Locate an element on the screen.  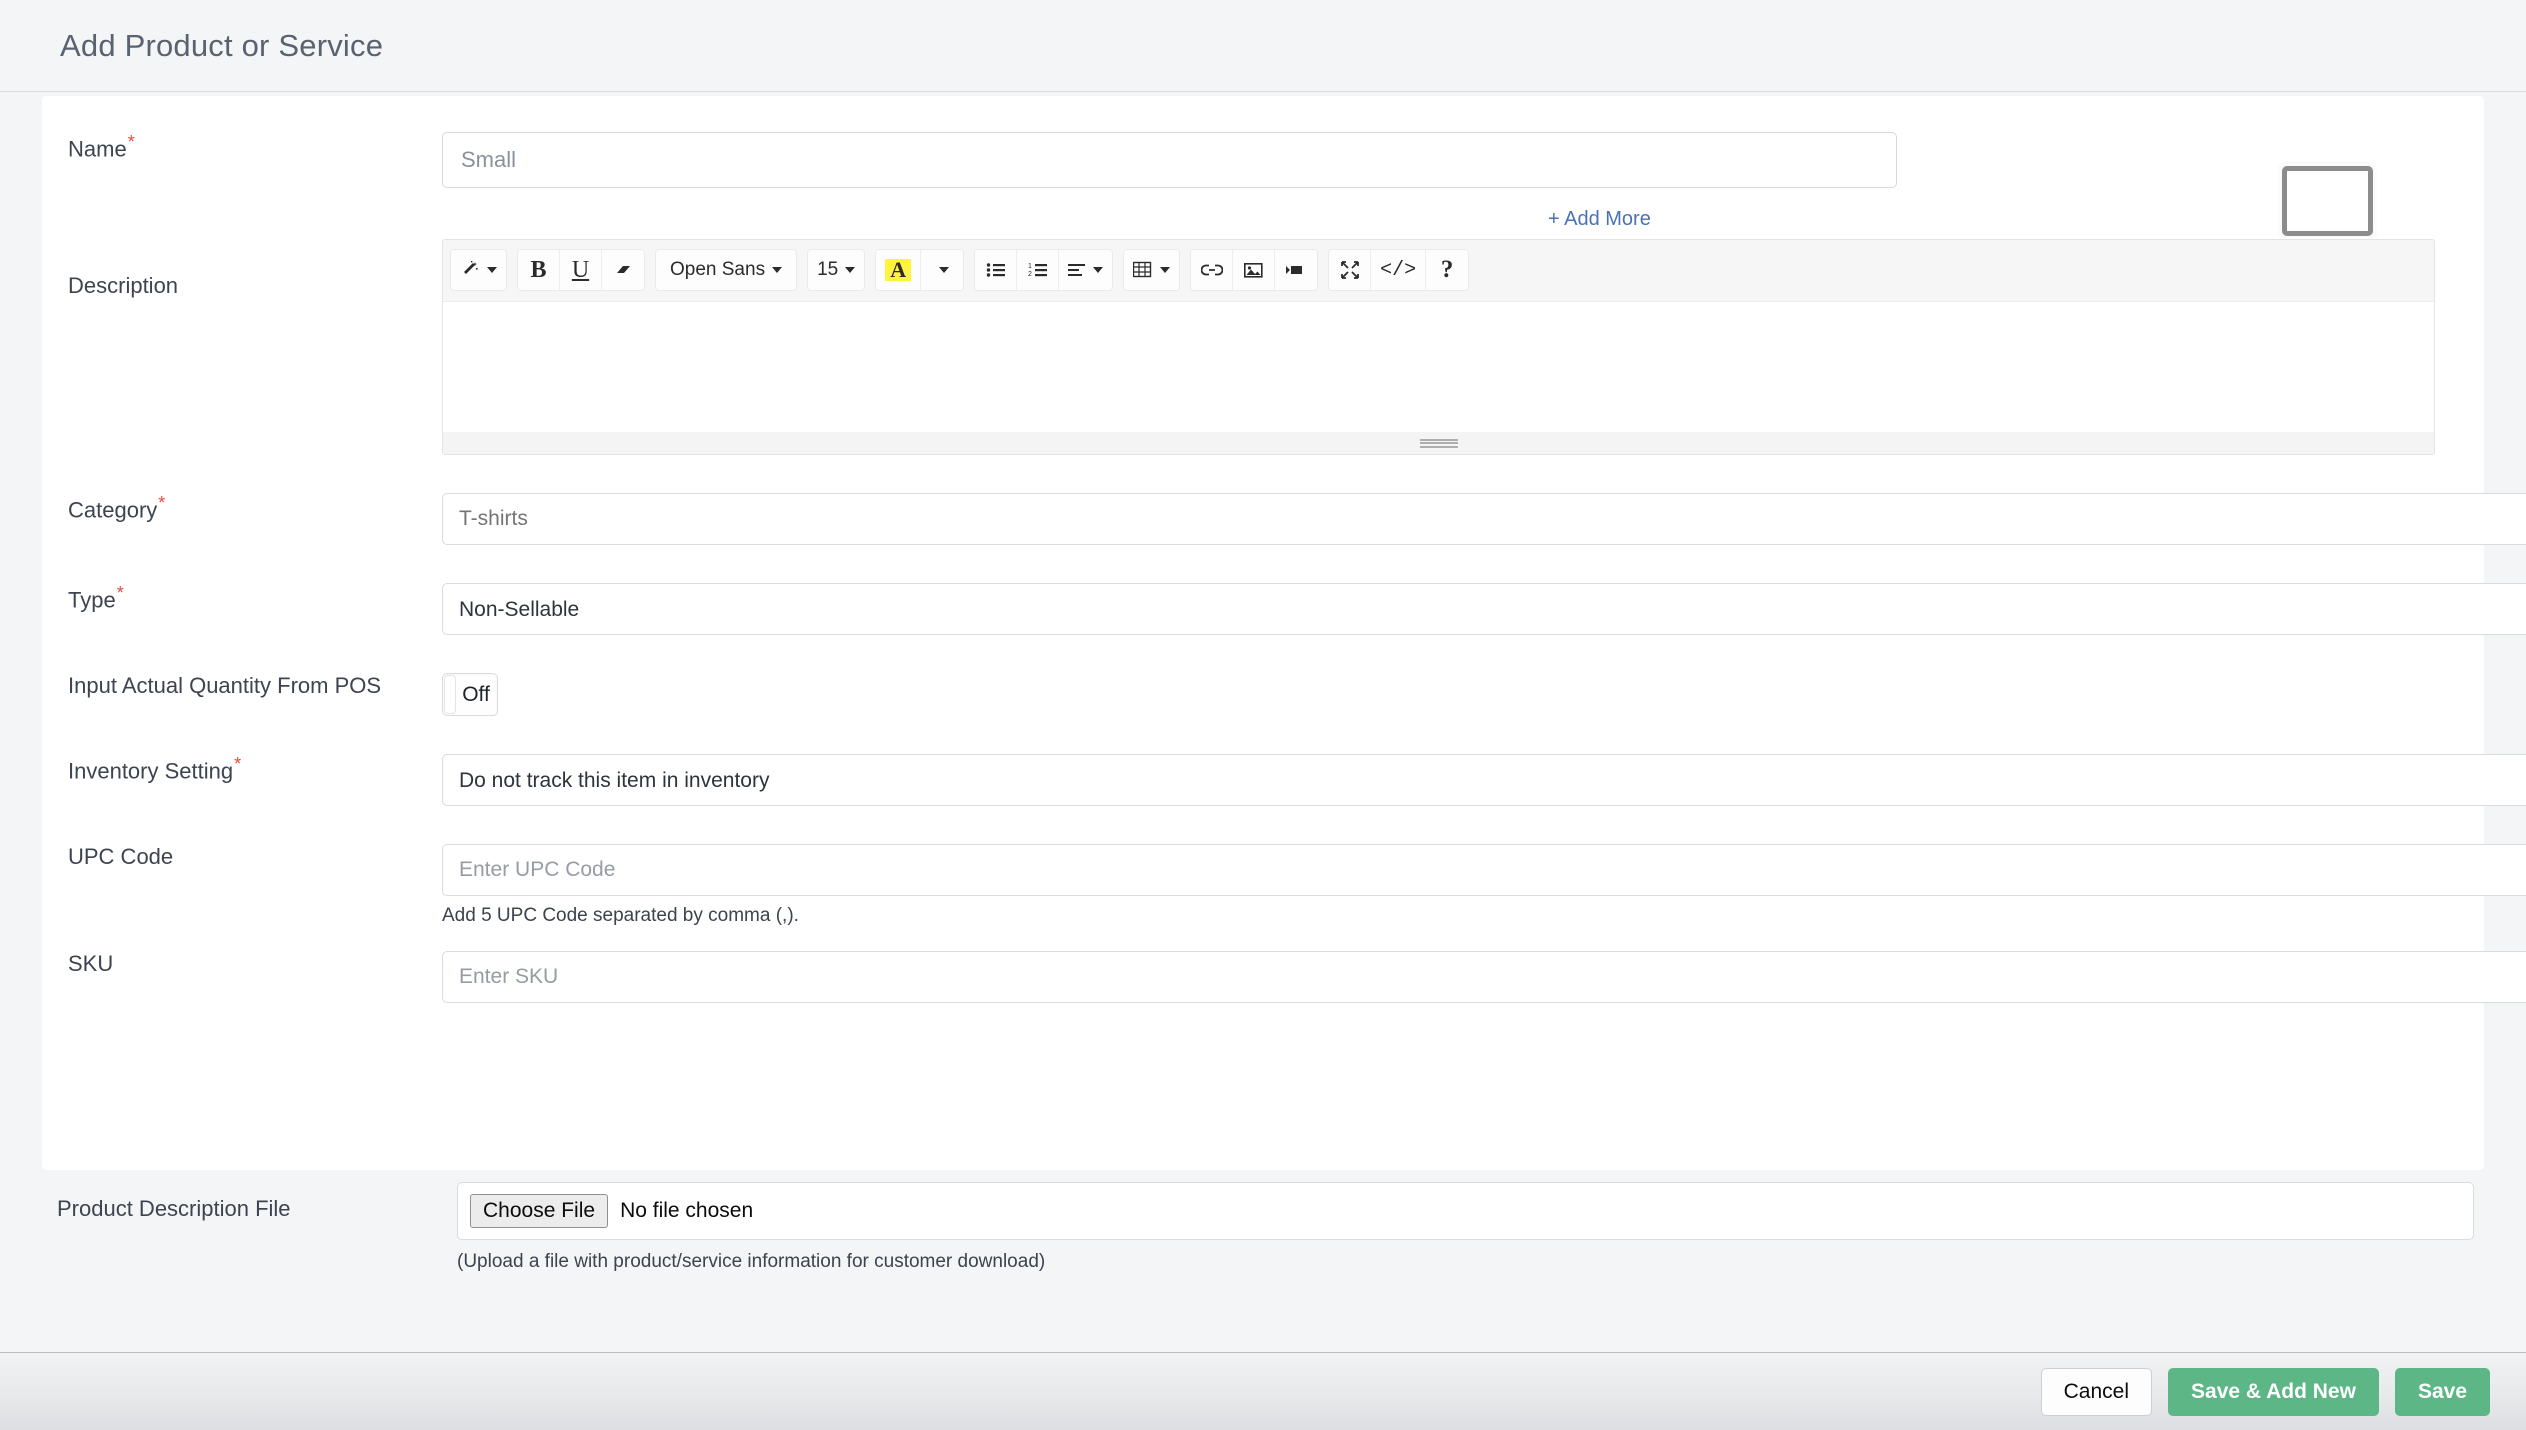
align-glyph is located at coordinates (1077, 270).